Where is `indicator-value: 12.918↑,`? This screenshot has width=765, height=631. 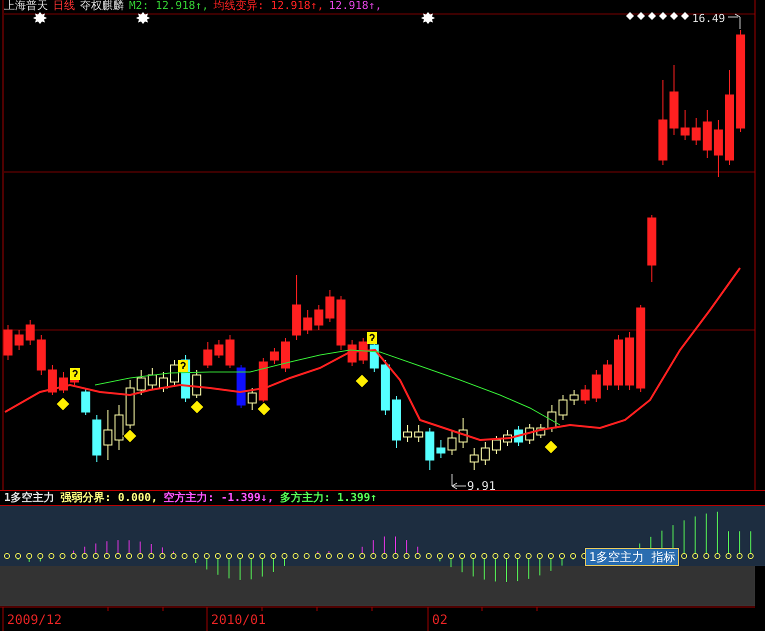
indicator-value: 12.918↑, is located at coordinates (355, 6).